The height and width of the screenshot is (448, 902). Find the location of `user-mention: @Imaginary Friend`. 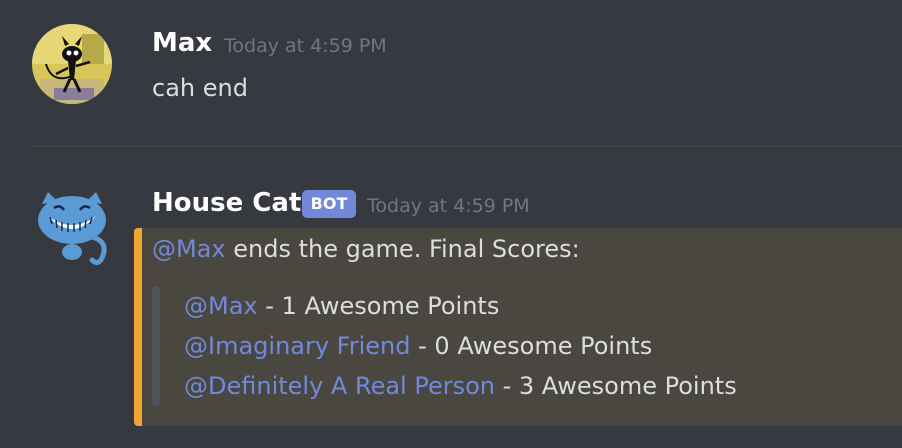

user-mention: @Imaginary Friend is located at coordinates (297, 346).